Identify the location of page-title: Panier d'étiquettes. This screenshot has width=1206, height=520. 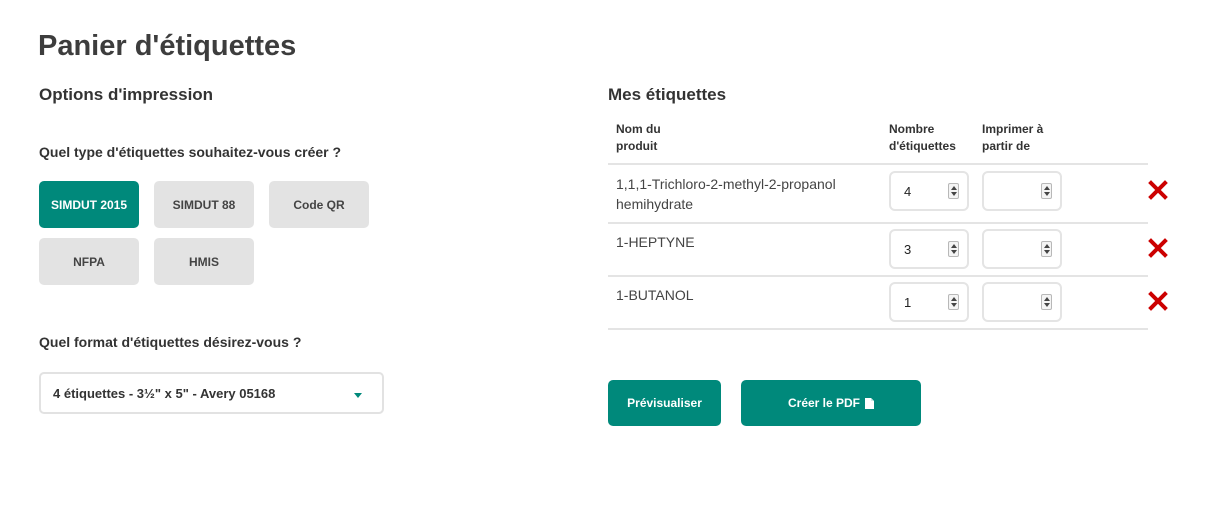
(167, 46).